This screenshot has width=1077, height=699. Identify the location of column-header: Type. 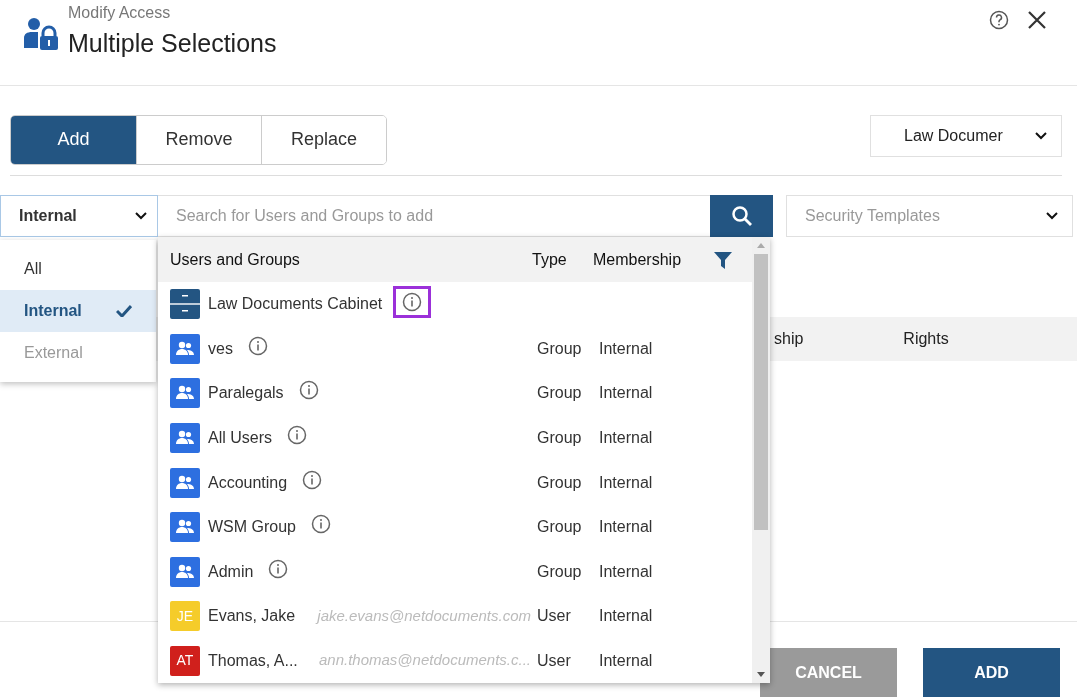
(550, 259).